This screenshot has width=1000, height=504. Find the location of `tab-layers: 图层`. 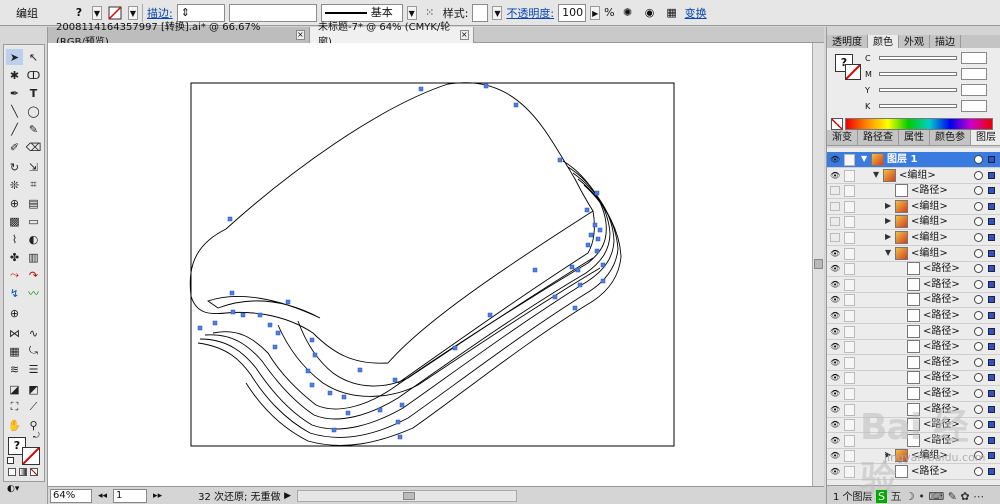

tab-layers: 图层 is located at coordinates (985, 137).